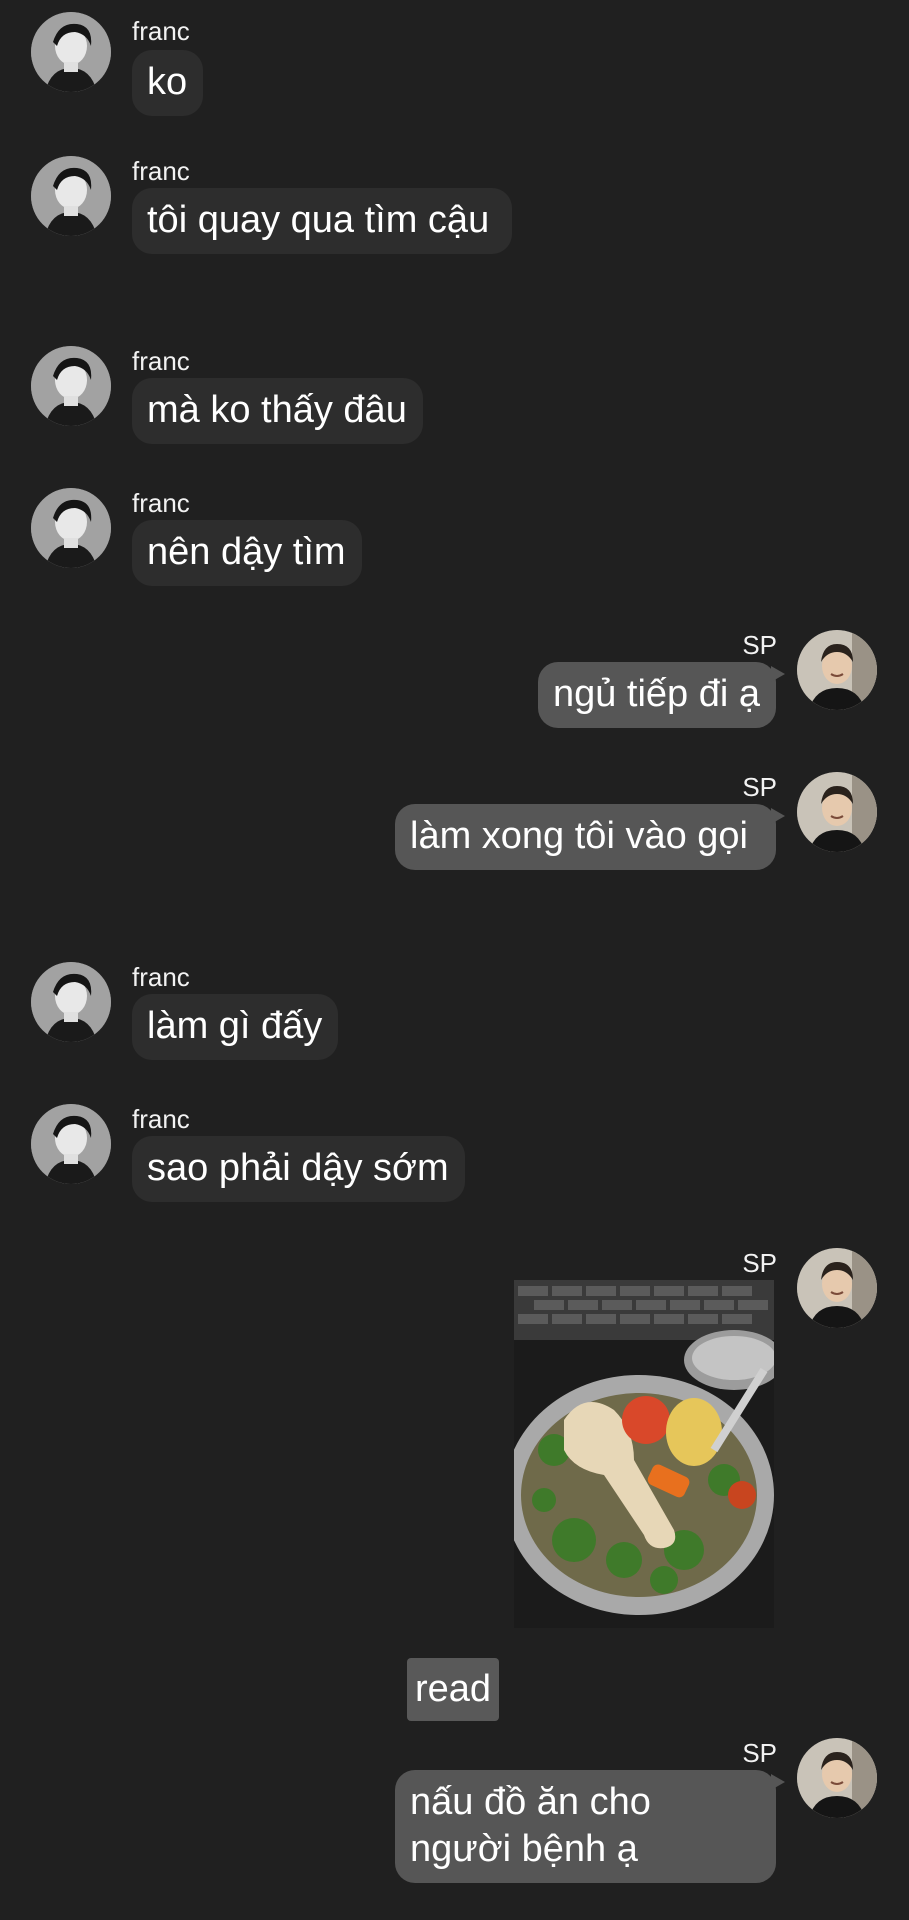 The width and height of the screenshot is (909, 1920). Describe the element at coordinates (454, 406) in the screenshot. I see `message-row: franc mà ko thấy đâu` at that location.